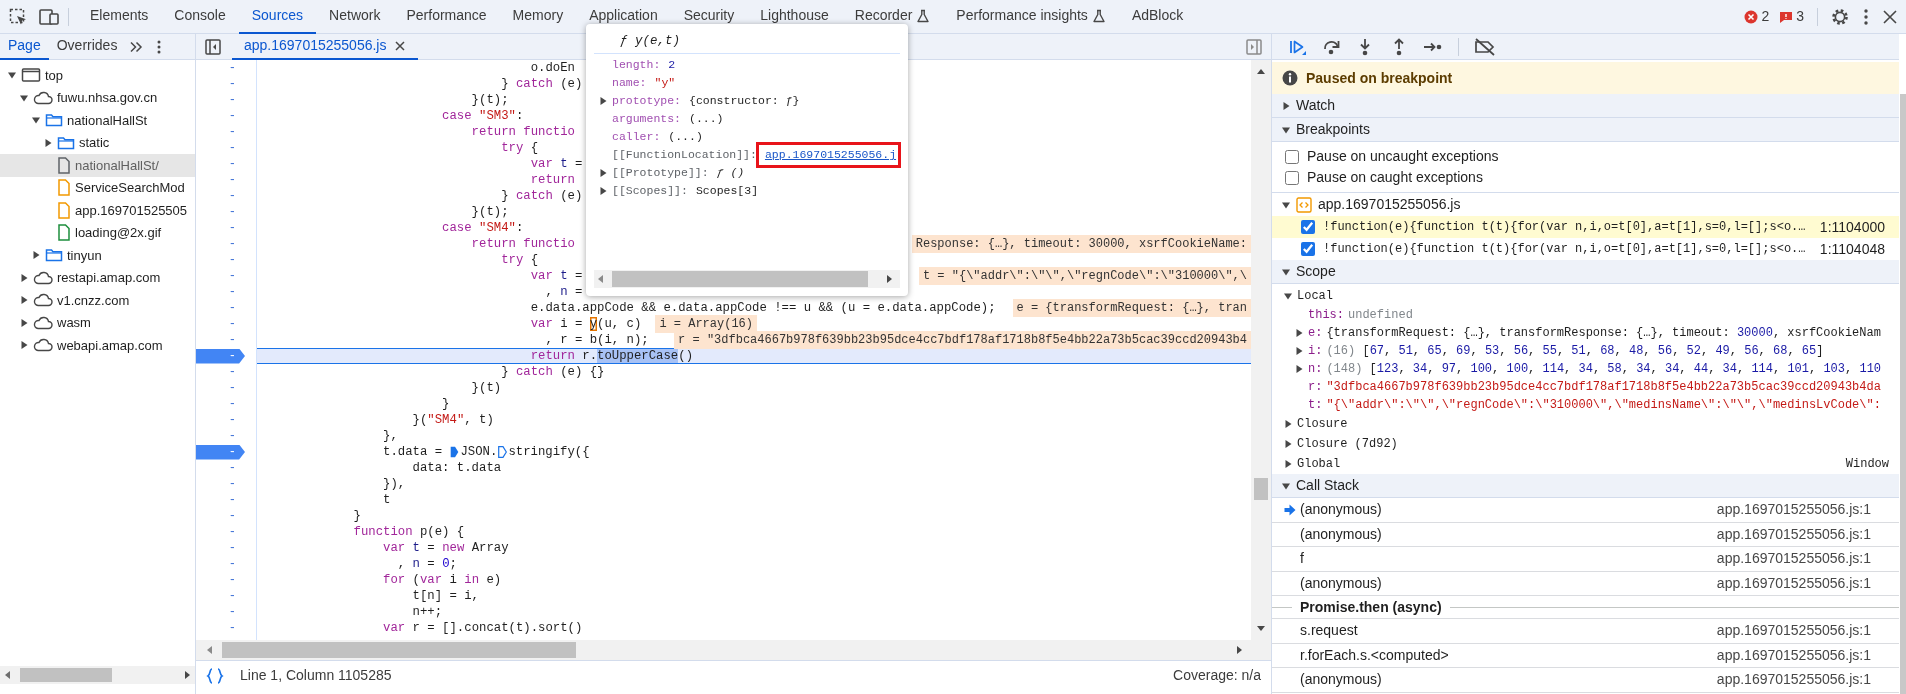 This screenshot has width=1906, height=694. What do you see at coordinates (49, 16) in the screenshot?
I see `device-toolbar-icon` at bounding box center [49, 16].